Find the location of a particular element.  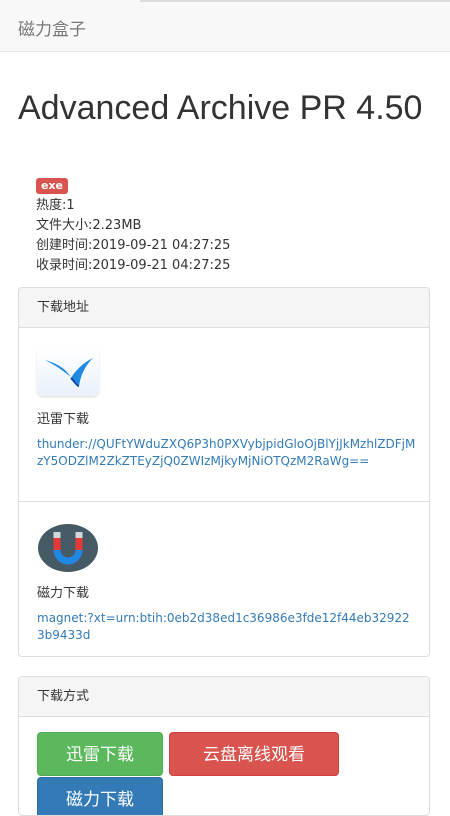

download-method-heading: 下载方式 is located at coordinates (224, 697).